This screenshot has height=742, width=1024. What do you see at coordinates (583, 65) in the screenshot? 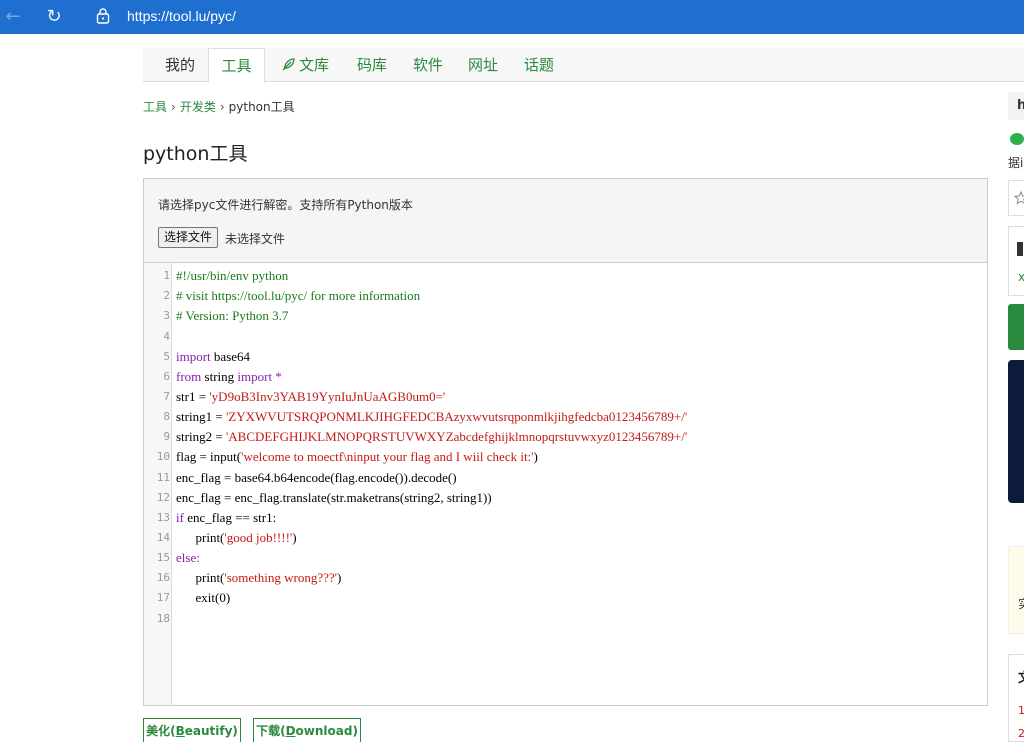
I see `site-nav: 我的 工具 文库 码库 软件 网址 话题` at bounding box center [583, 65].